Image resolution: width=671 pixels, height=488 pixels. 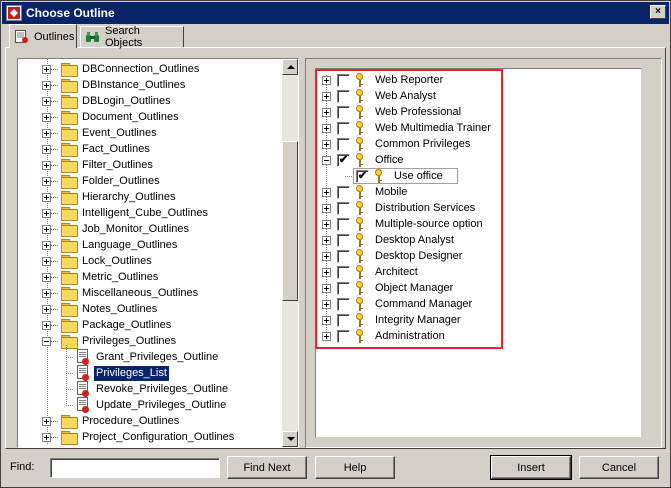 I want to click on folder-item: Lock_Outlines, so click(x=98, y=261).